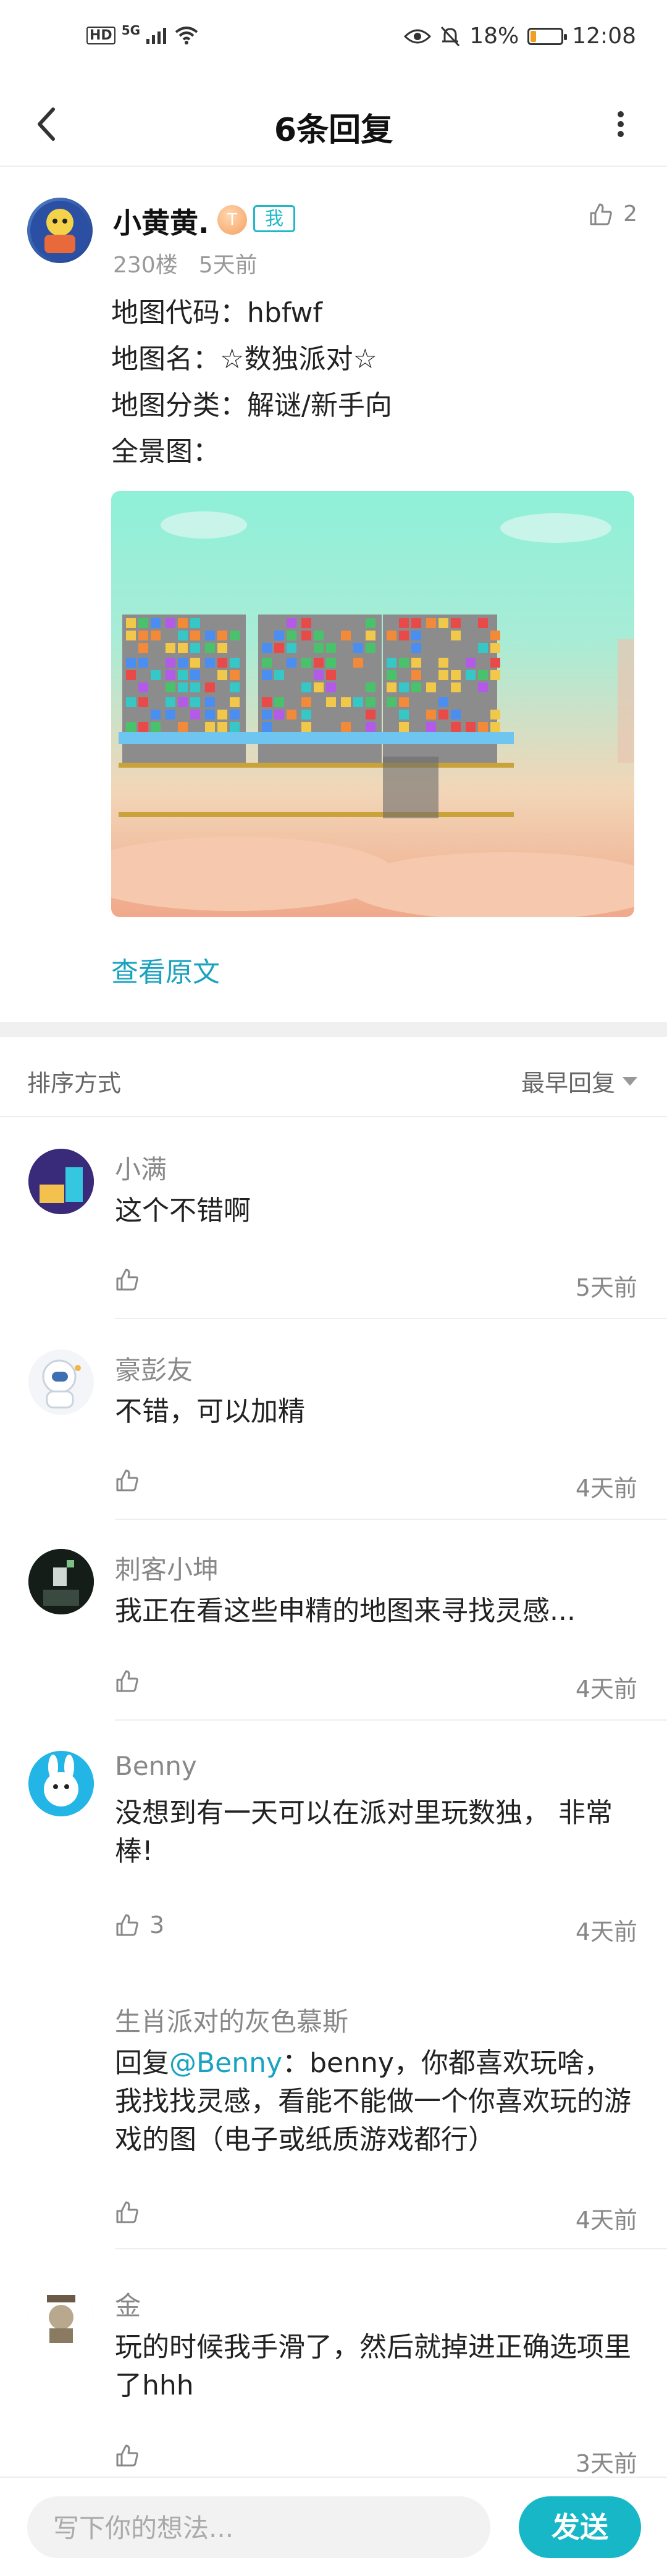 The width and height of the screenshot is (667, 2576). Describe the element at coordinates (613, 214) in the screenshot. I see `post-like-button: 2` at that location.